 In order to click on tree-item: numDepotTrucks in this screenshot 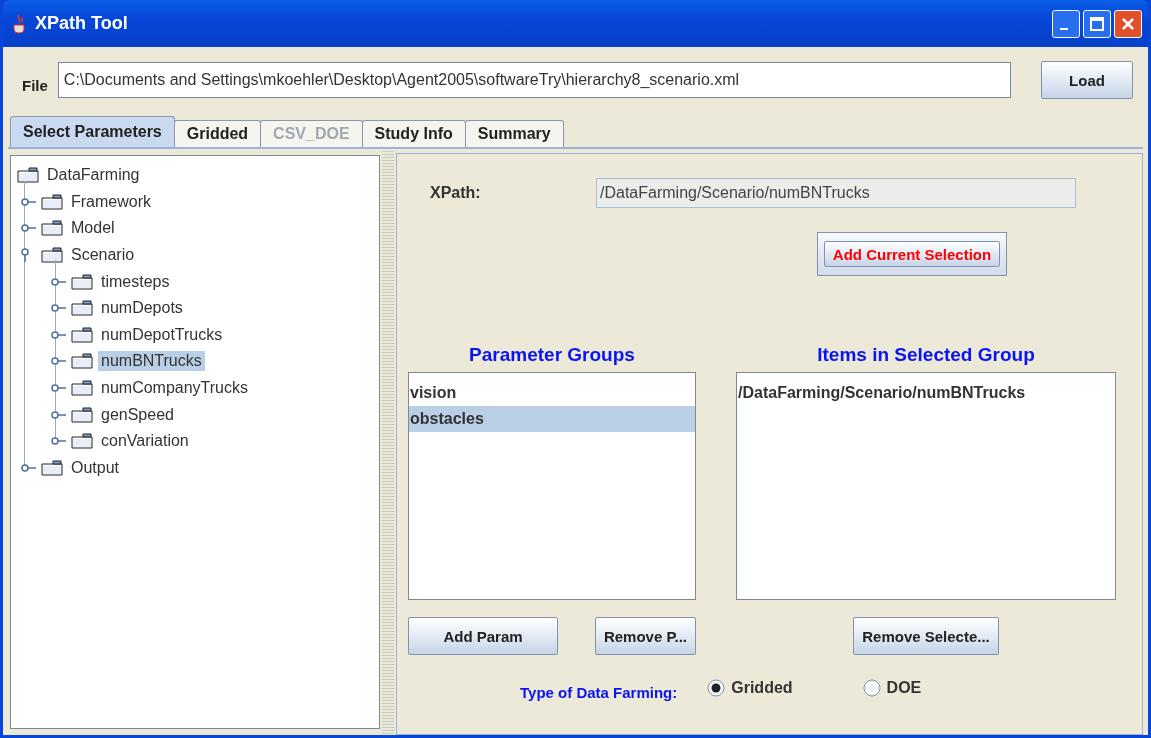, I will do `click(162, 334)`.